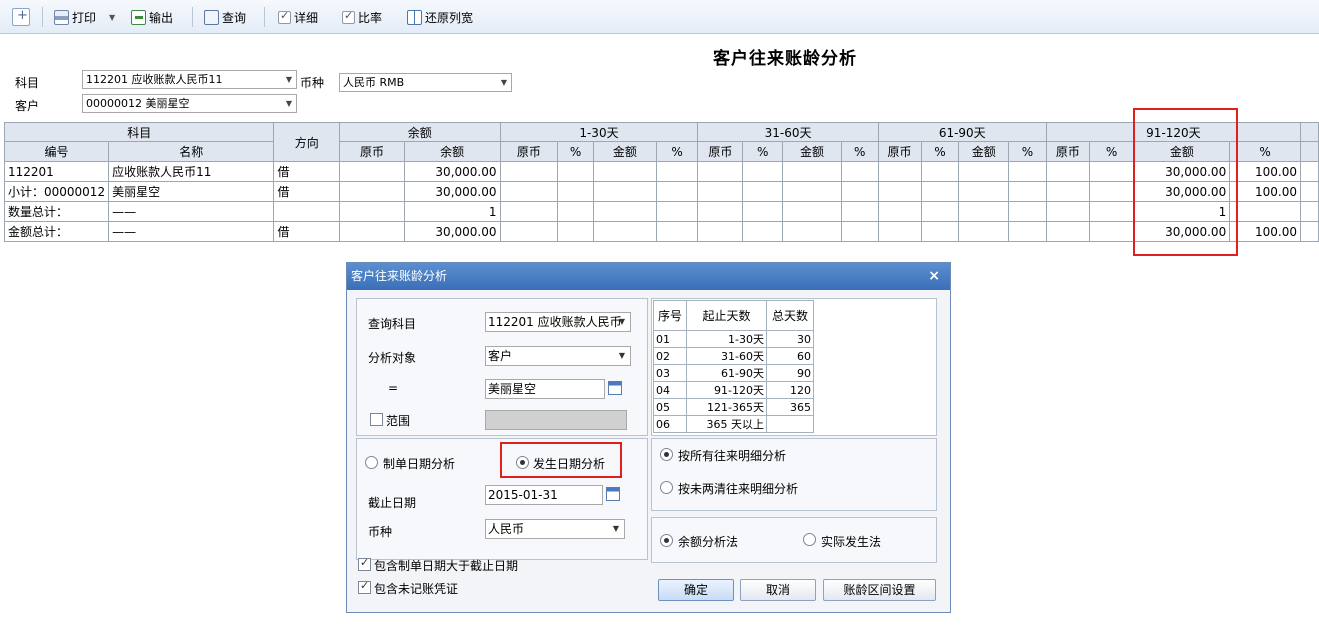 The width and height of the screenshot is (1319, 635). I want to click on analysis-object-select: 客户 ▼, so click(558, 356).